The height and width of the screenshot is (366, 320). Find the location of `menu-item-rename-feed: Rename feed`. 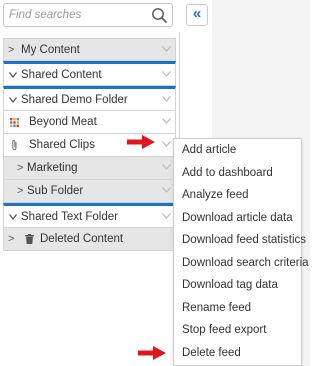

menu-item-rename-feed: Rename feed is located at coordinates (216, 308).